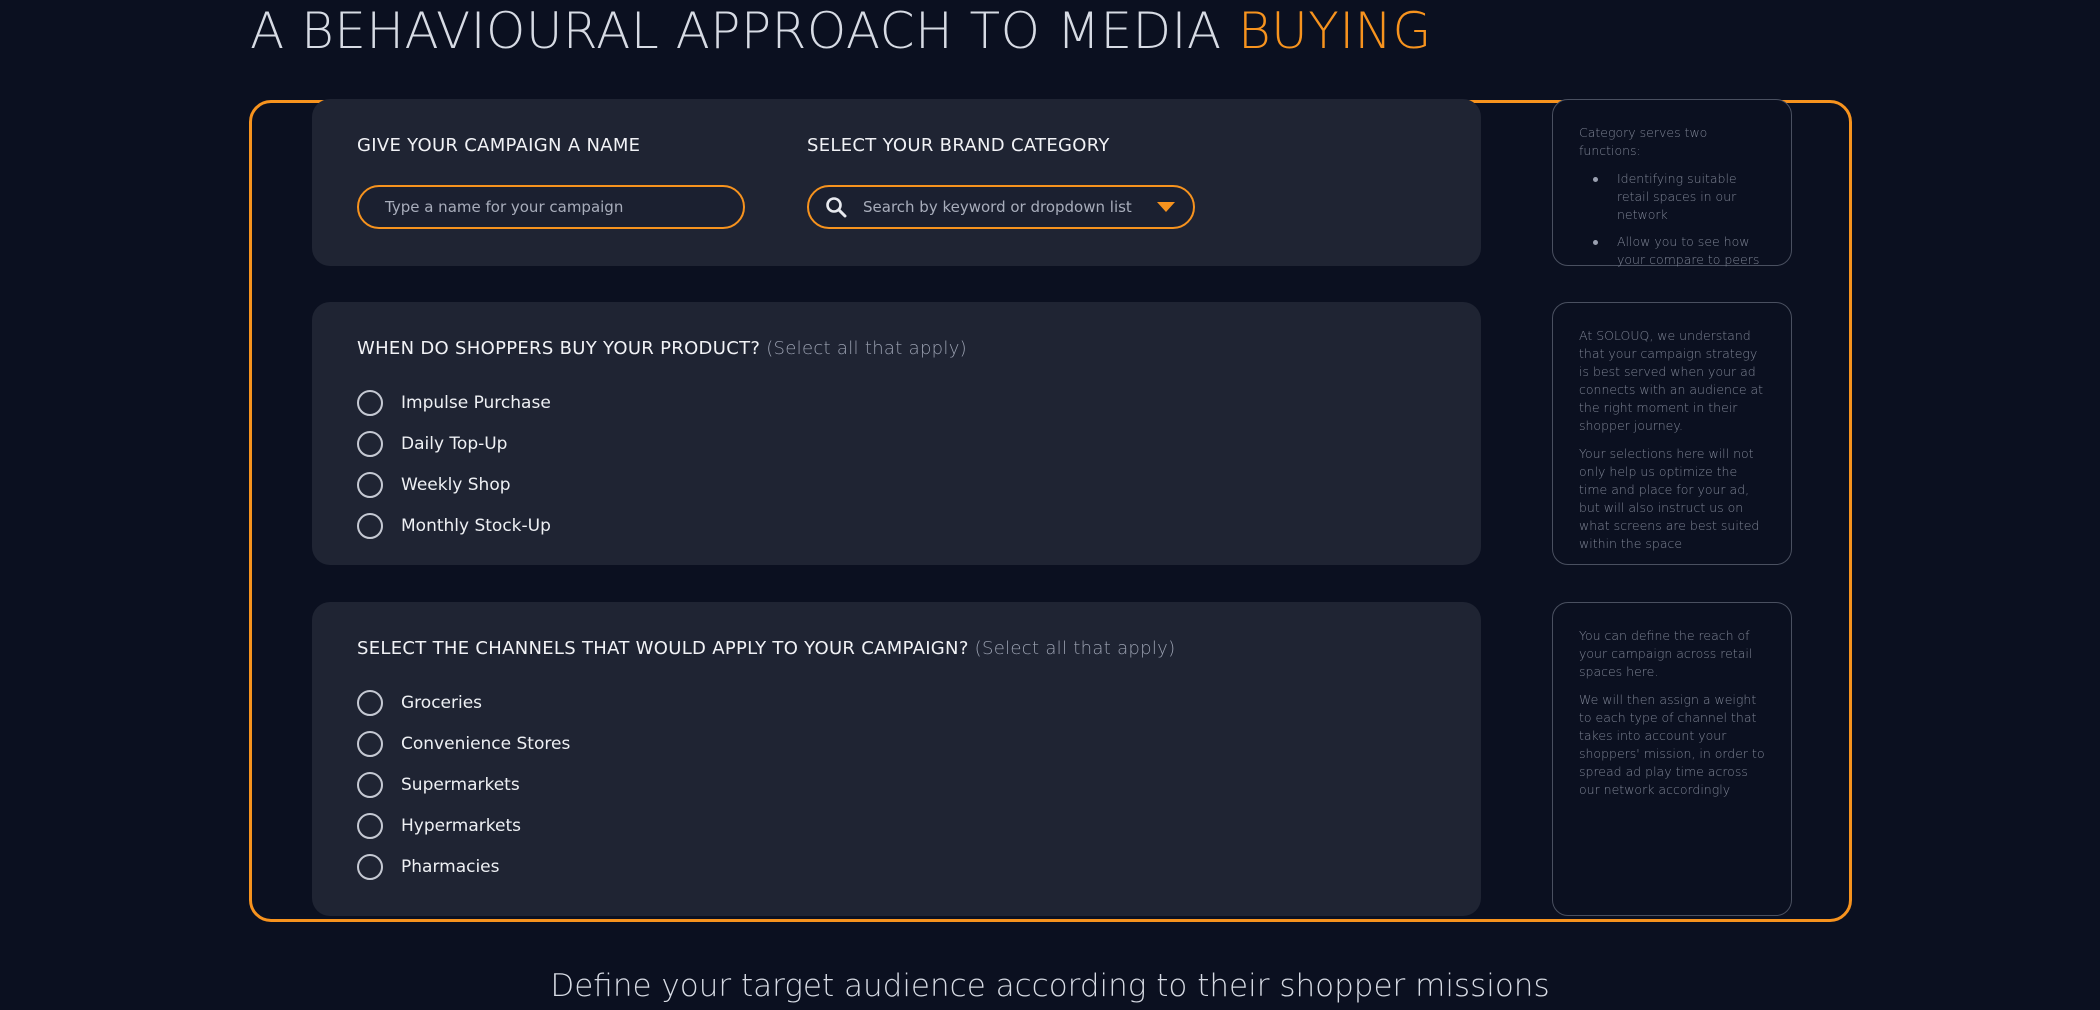 This screenshot has height=1010, width=2100. I want to click on brand-category-placeholder: Search by keyword or dropdown list, so click(997, 207).